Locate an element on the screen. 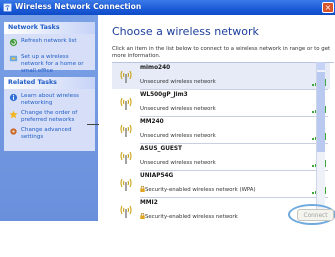  network-ssid: ASUS_GUEST is located at coordinates (161, 149).